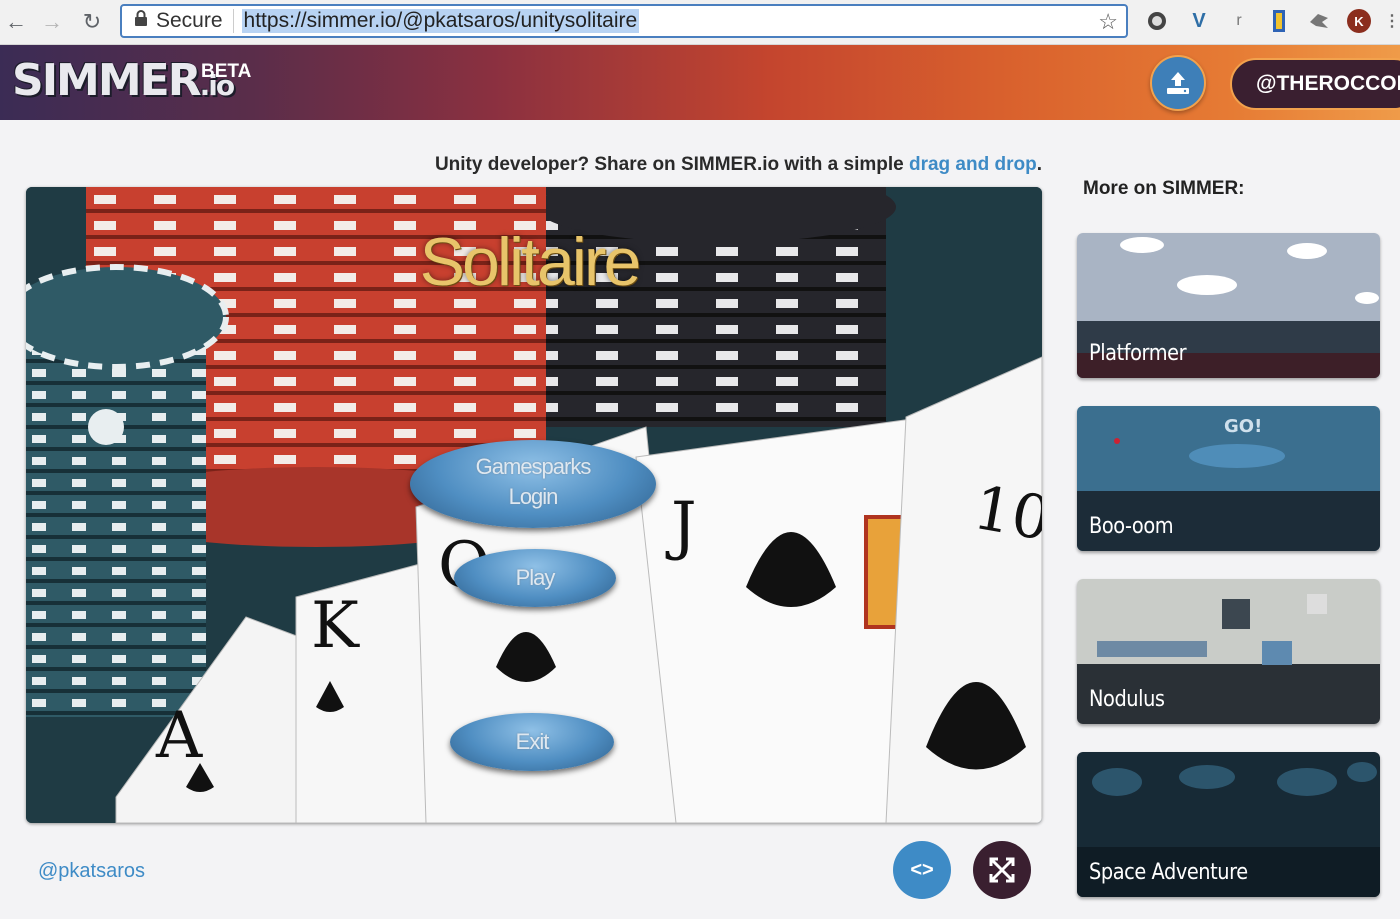 This screenshot has height=919, width=1400. I want to click on forward-icon: →, so click(52, 22).